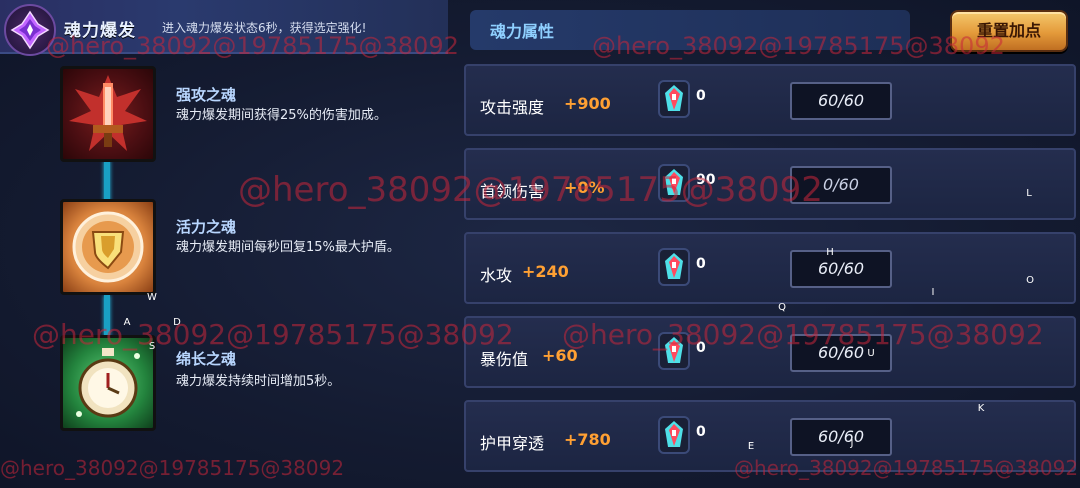  What do you see at coordinates (512, 443) in the screenshot?
I see `attribute-name: 护甲穿透` at bounding box center [512, 443].